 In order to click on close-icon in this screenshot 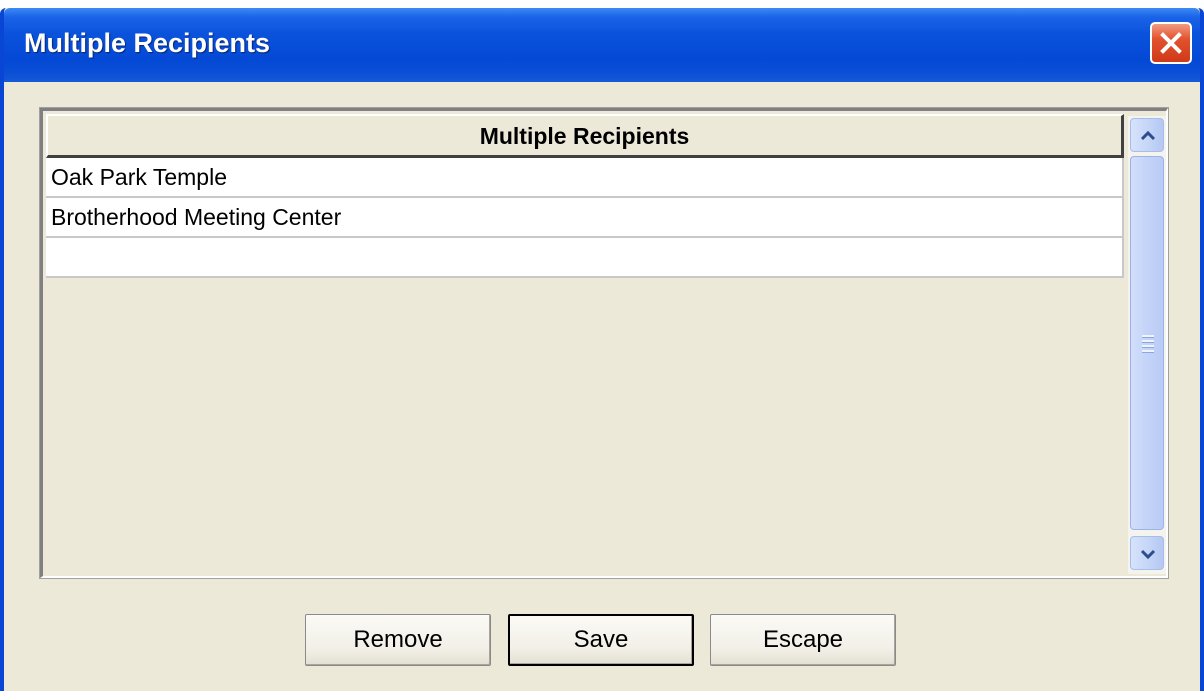, I will do `click(1171, 43)`.